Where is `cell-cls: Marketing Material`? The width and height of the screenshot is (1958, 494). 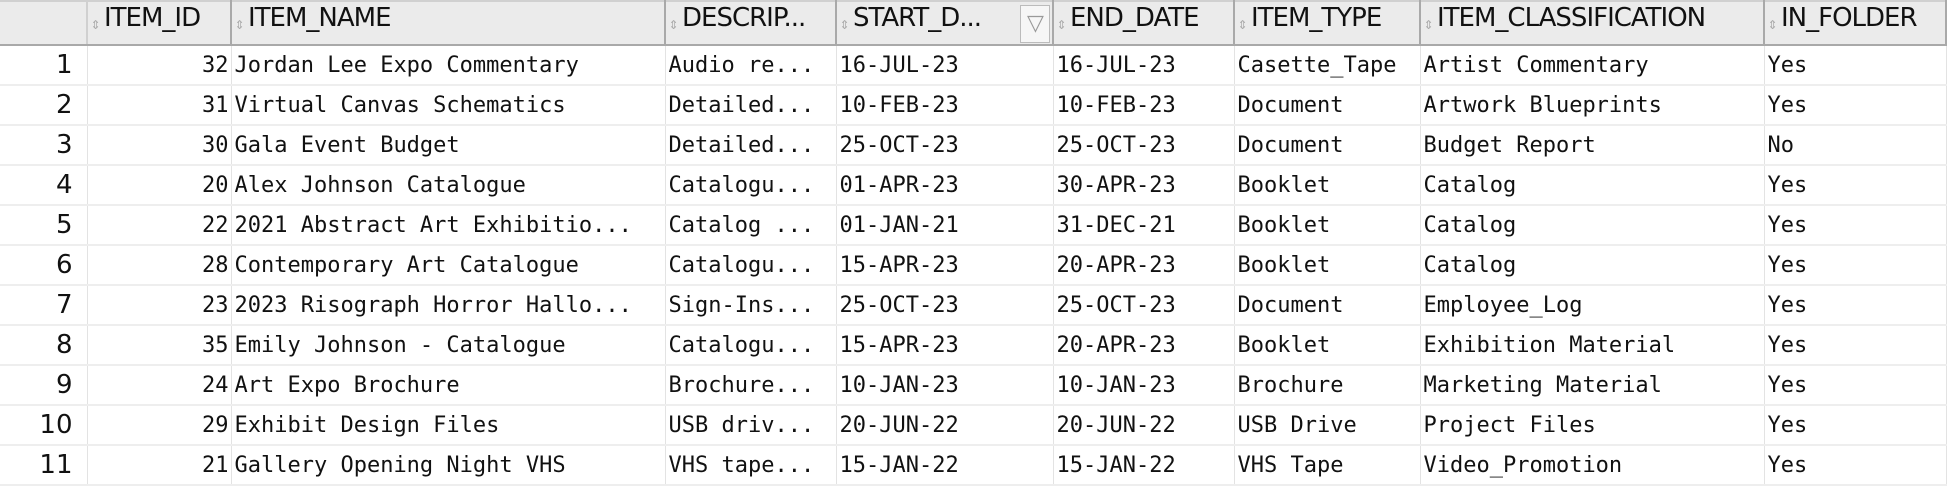
cell-cls: Marketing Material is located at coordinates (1592, 385).